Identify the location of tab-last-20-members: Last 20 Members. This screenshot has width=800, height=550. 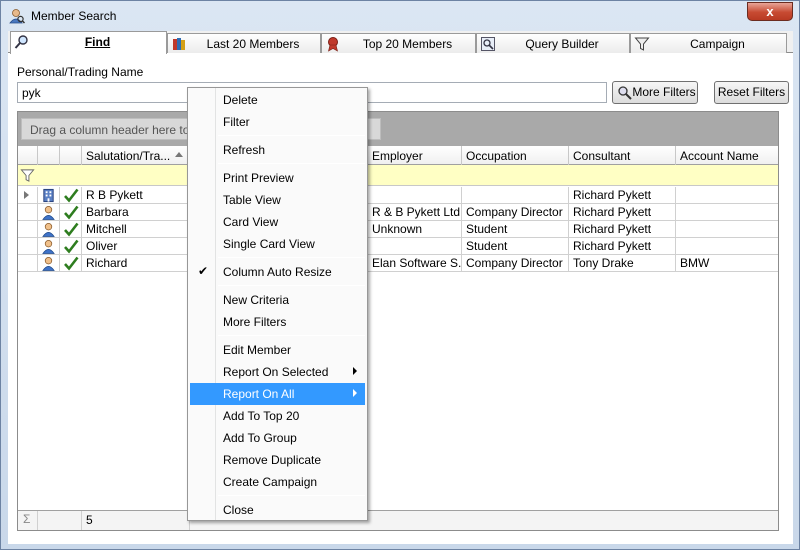
(244, 43).